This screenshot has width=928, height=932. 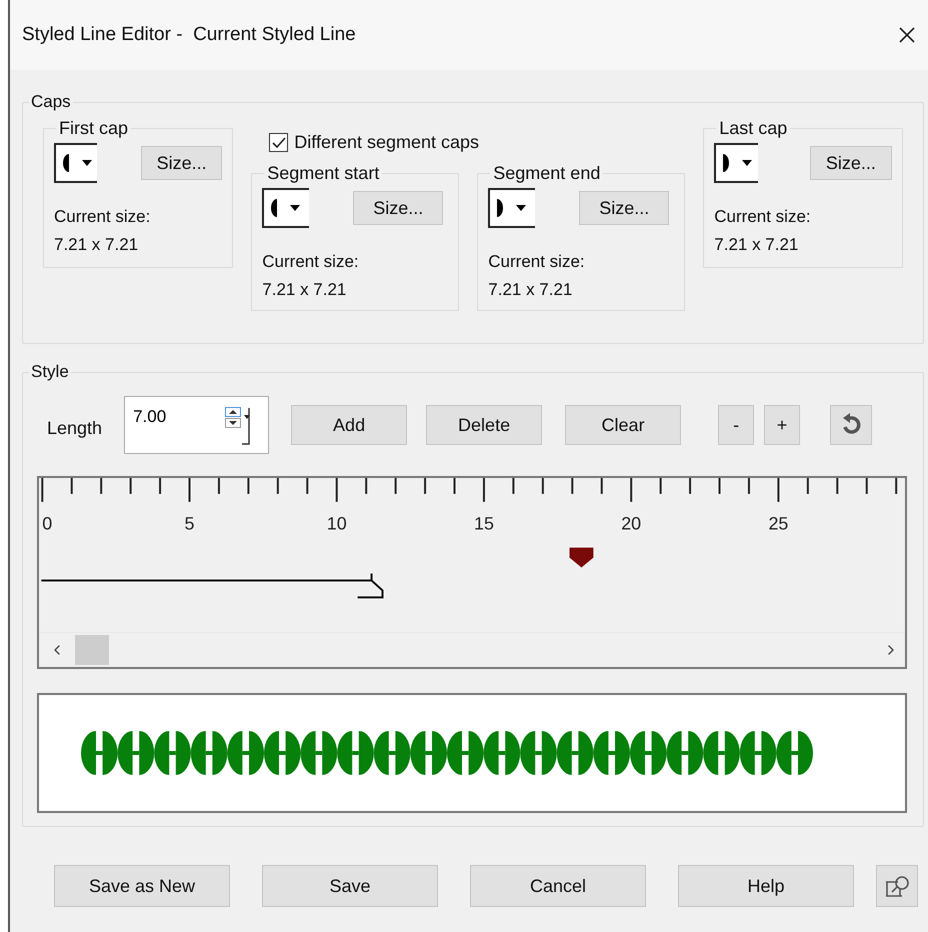 I want to click on reset-button, so click(x=851, y=425).